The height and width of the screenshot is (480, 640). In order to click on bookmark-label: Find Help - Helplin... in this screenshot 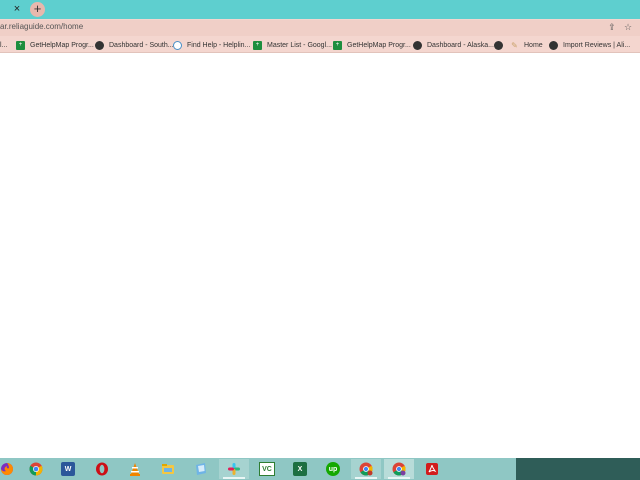, I will do `click(219, 45)`.